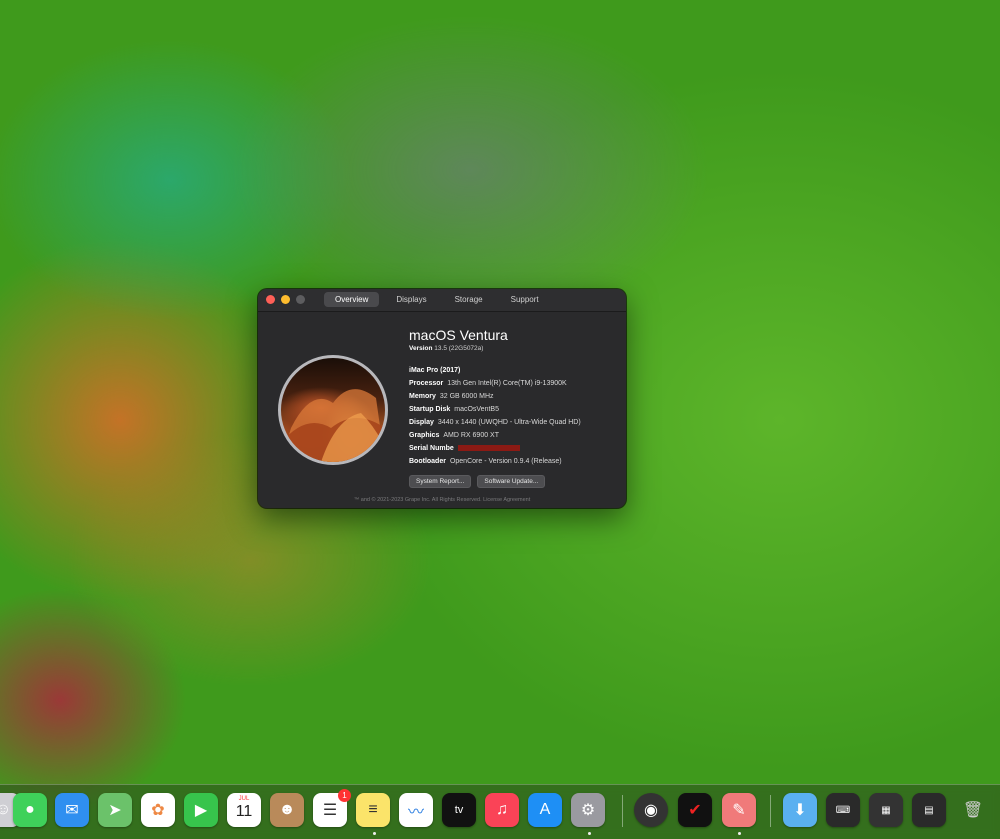 The image size is (1000, 839). What do you see at coordinates (373, 810) in the screenshot?
I see `notes-icon: ≡` at bounding box center [373, 810].